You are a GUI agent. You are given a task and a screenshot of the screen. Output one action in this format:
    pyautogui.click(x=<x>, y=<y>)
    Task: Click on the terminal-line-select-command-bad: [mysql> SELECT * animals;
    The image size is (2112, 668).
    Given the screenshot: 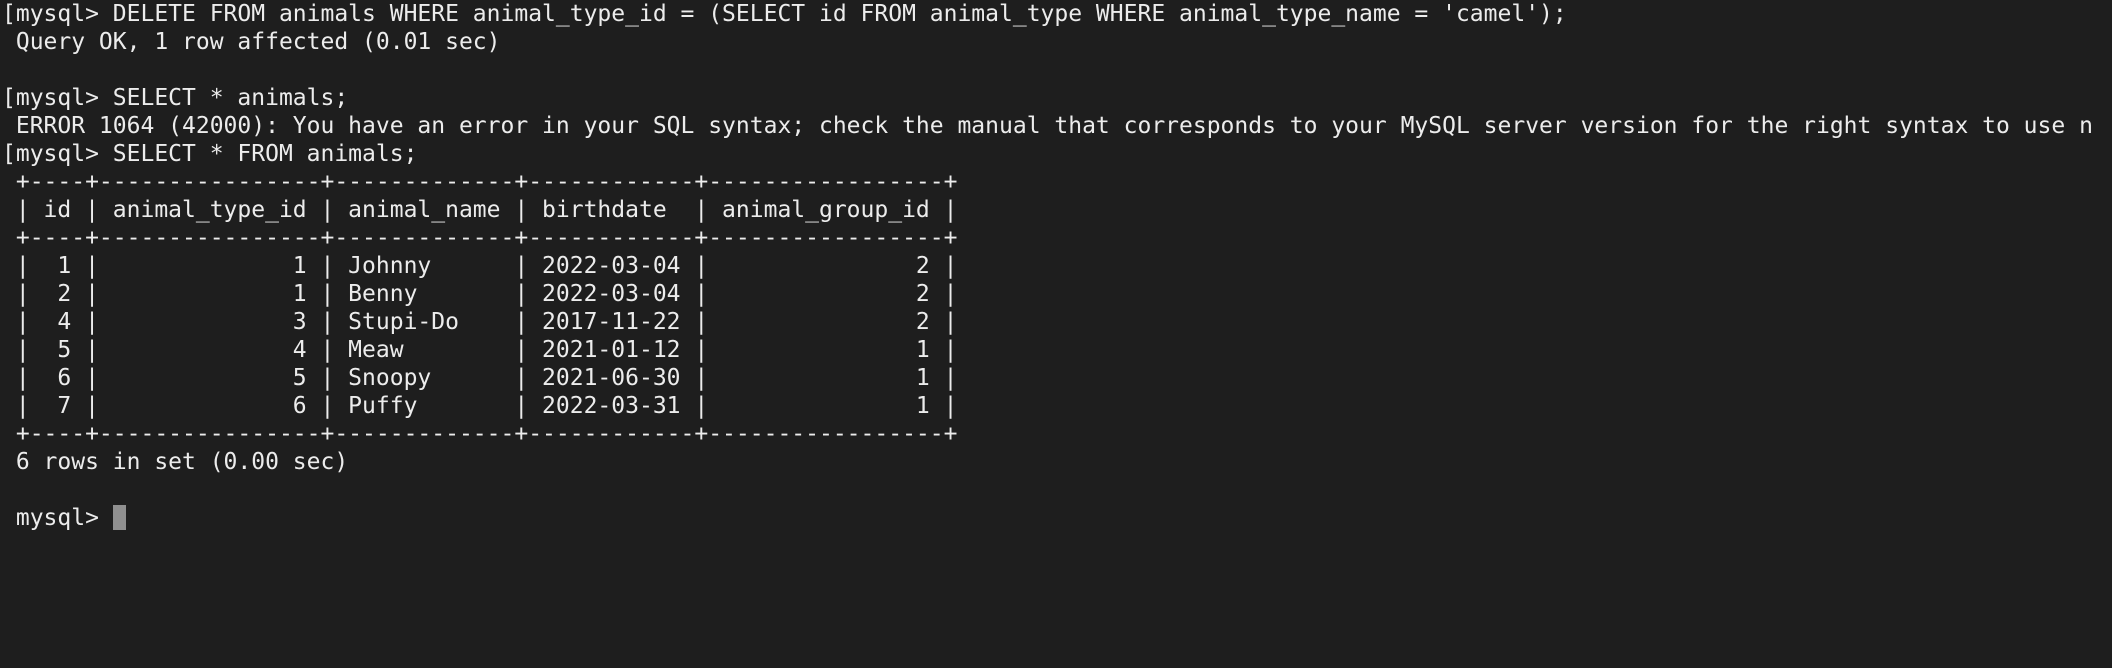 What is the action you would take?
    pyautogui.click(x=175, y=98)
    